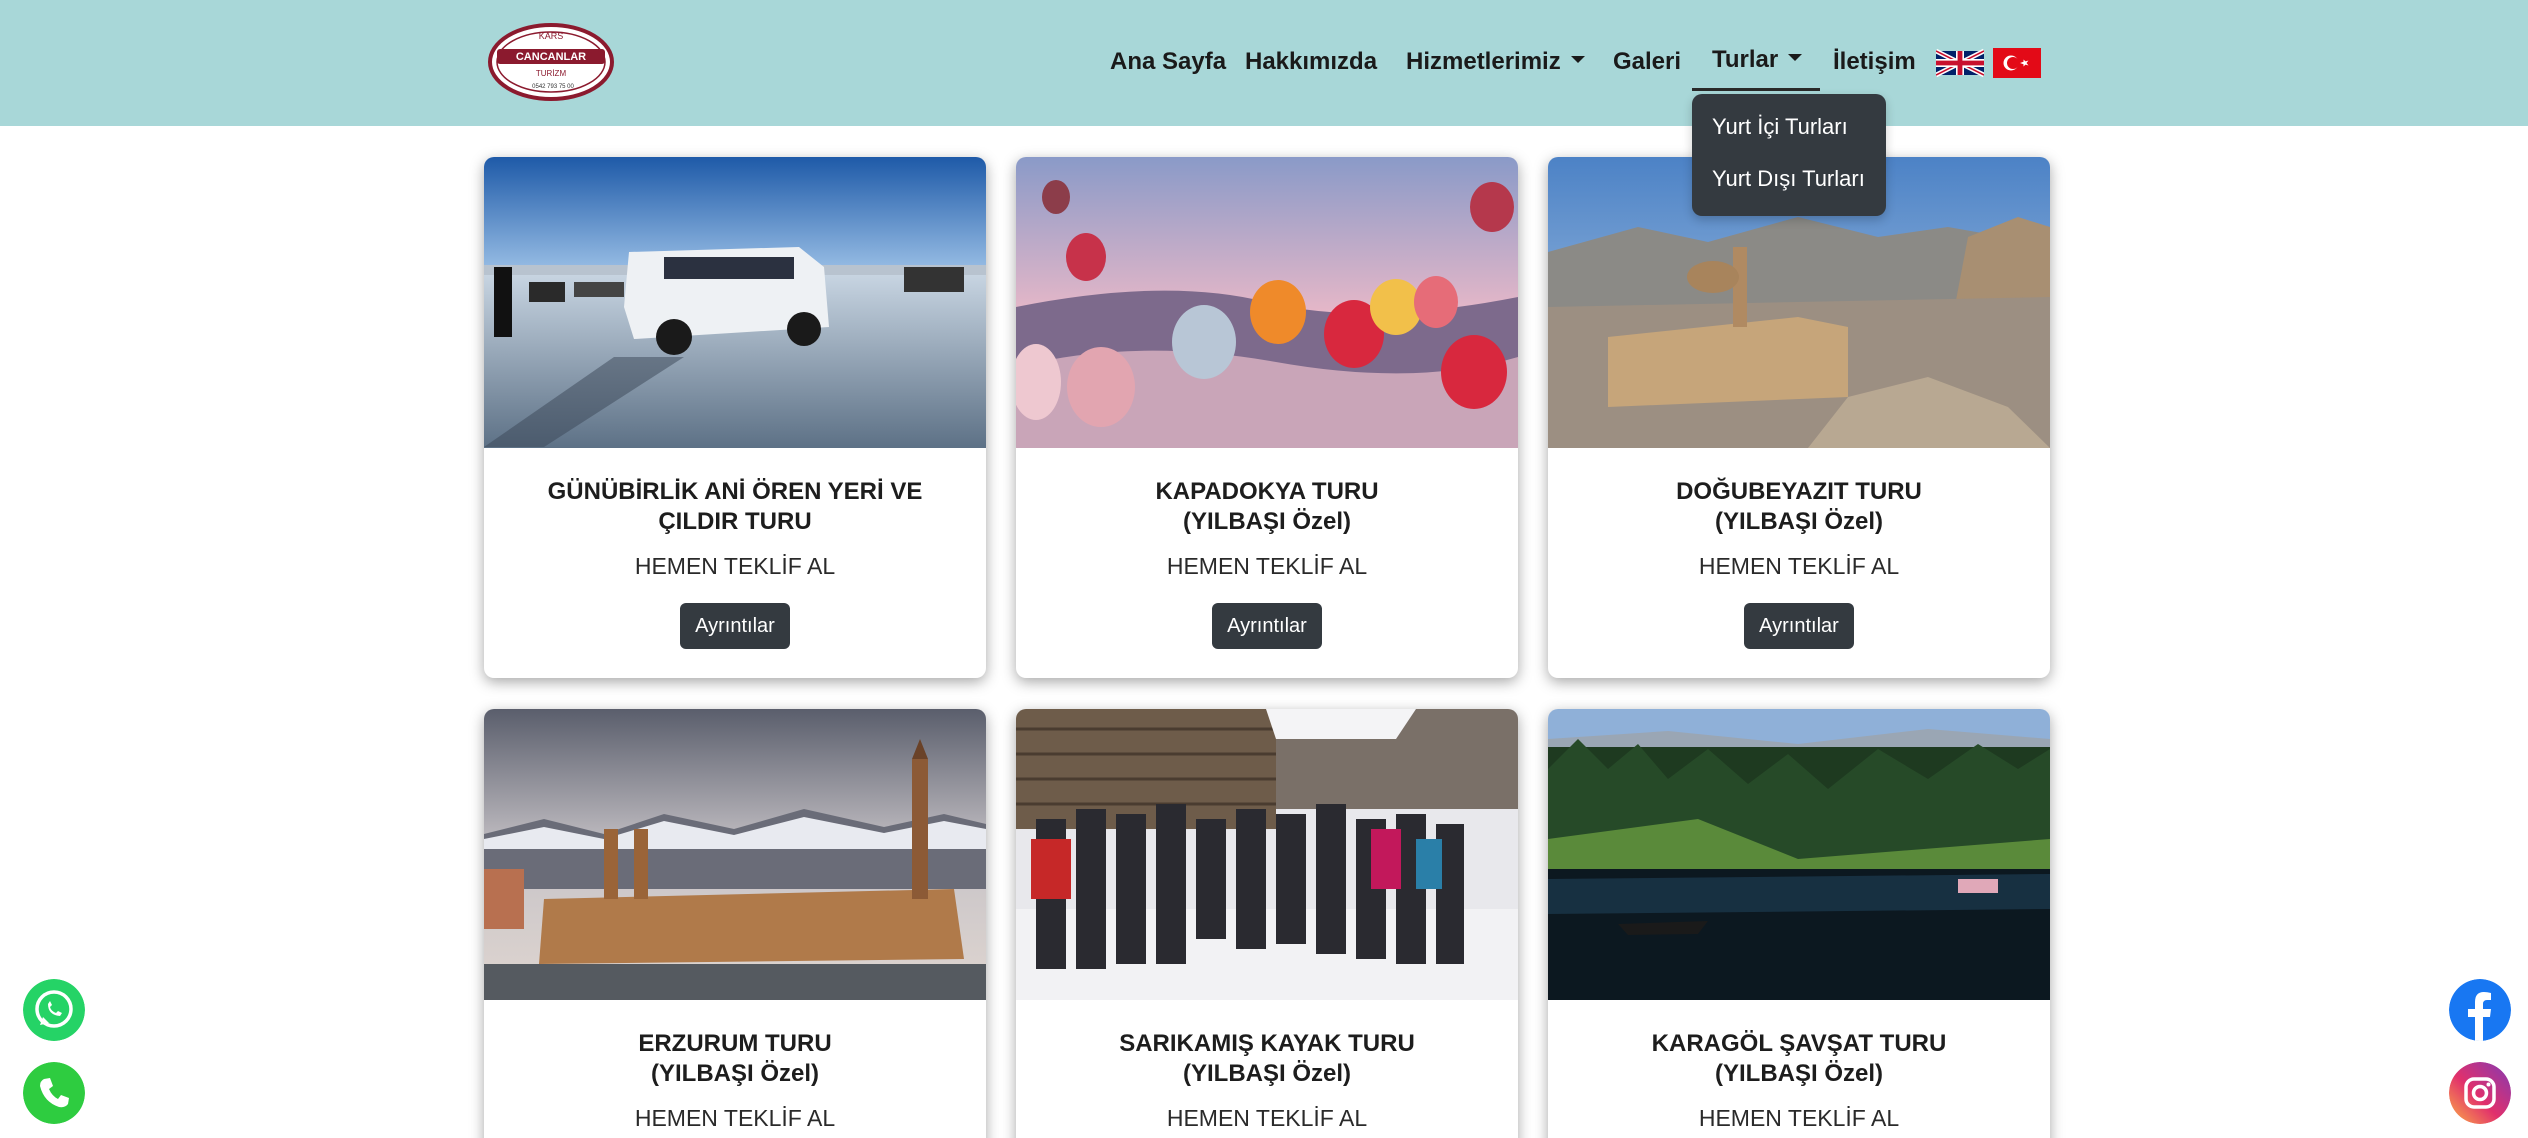 The width and height of the screenshot is (2528, 1138). What do you see at coordinates (1745, 59) in the screenshot?
I see `nav-turlar-label: Turlar` at bounding box center [1745, 59].